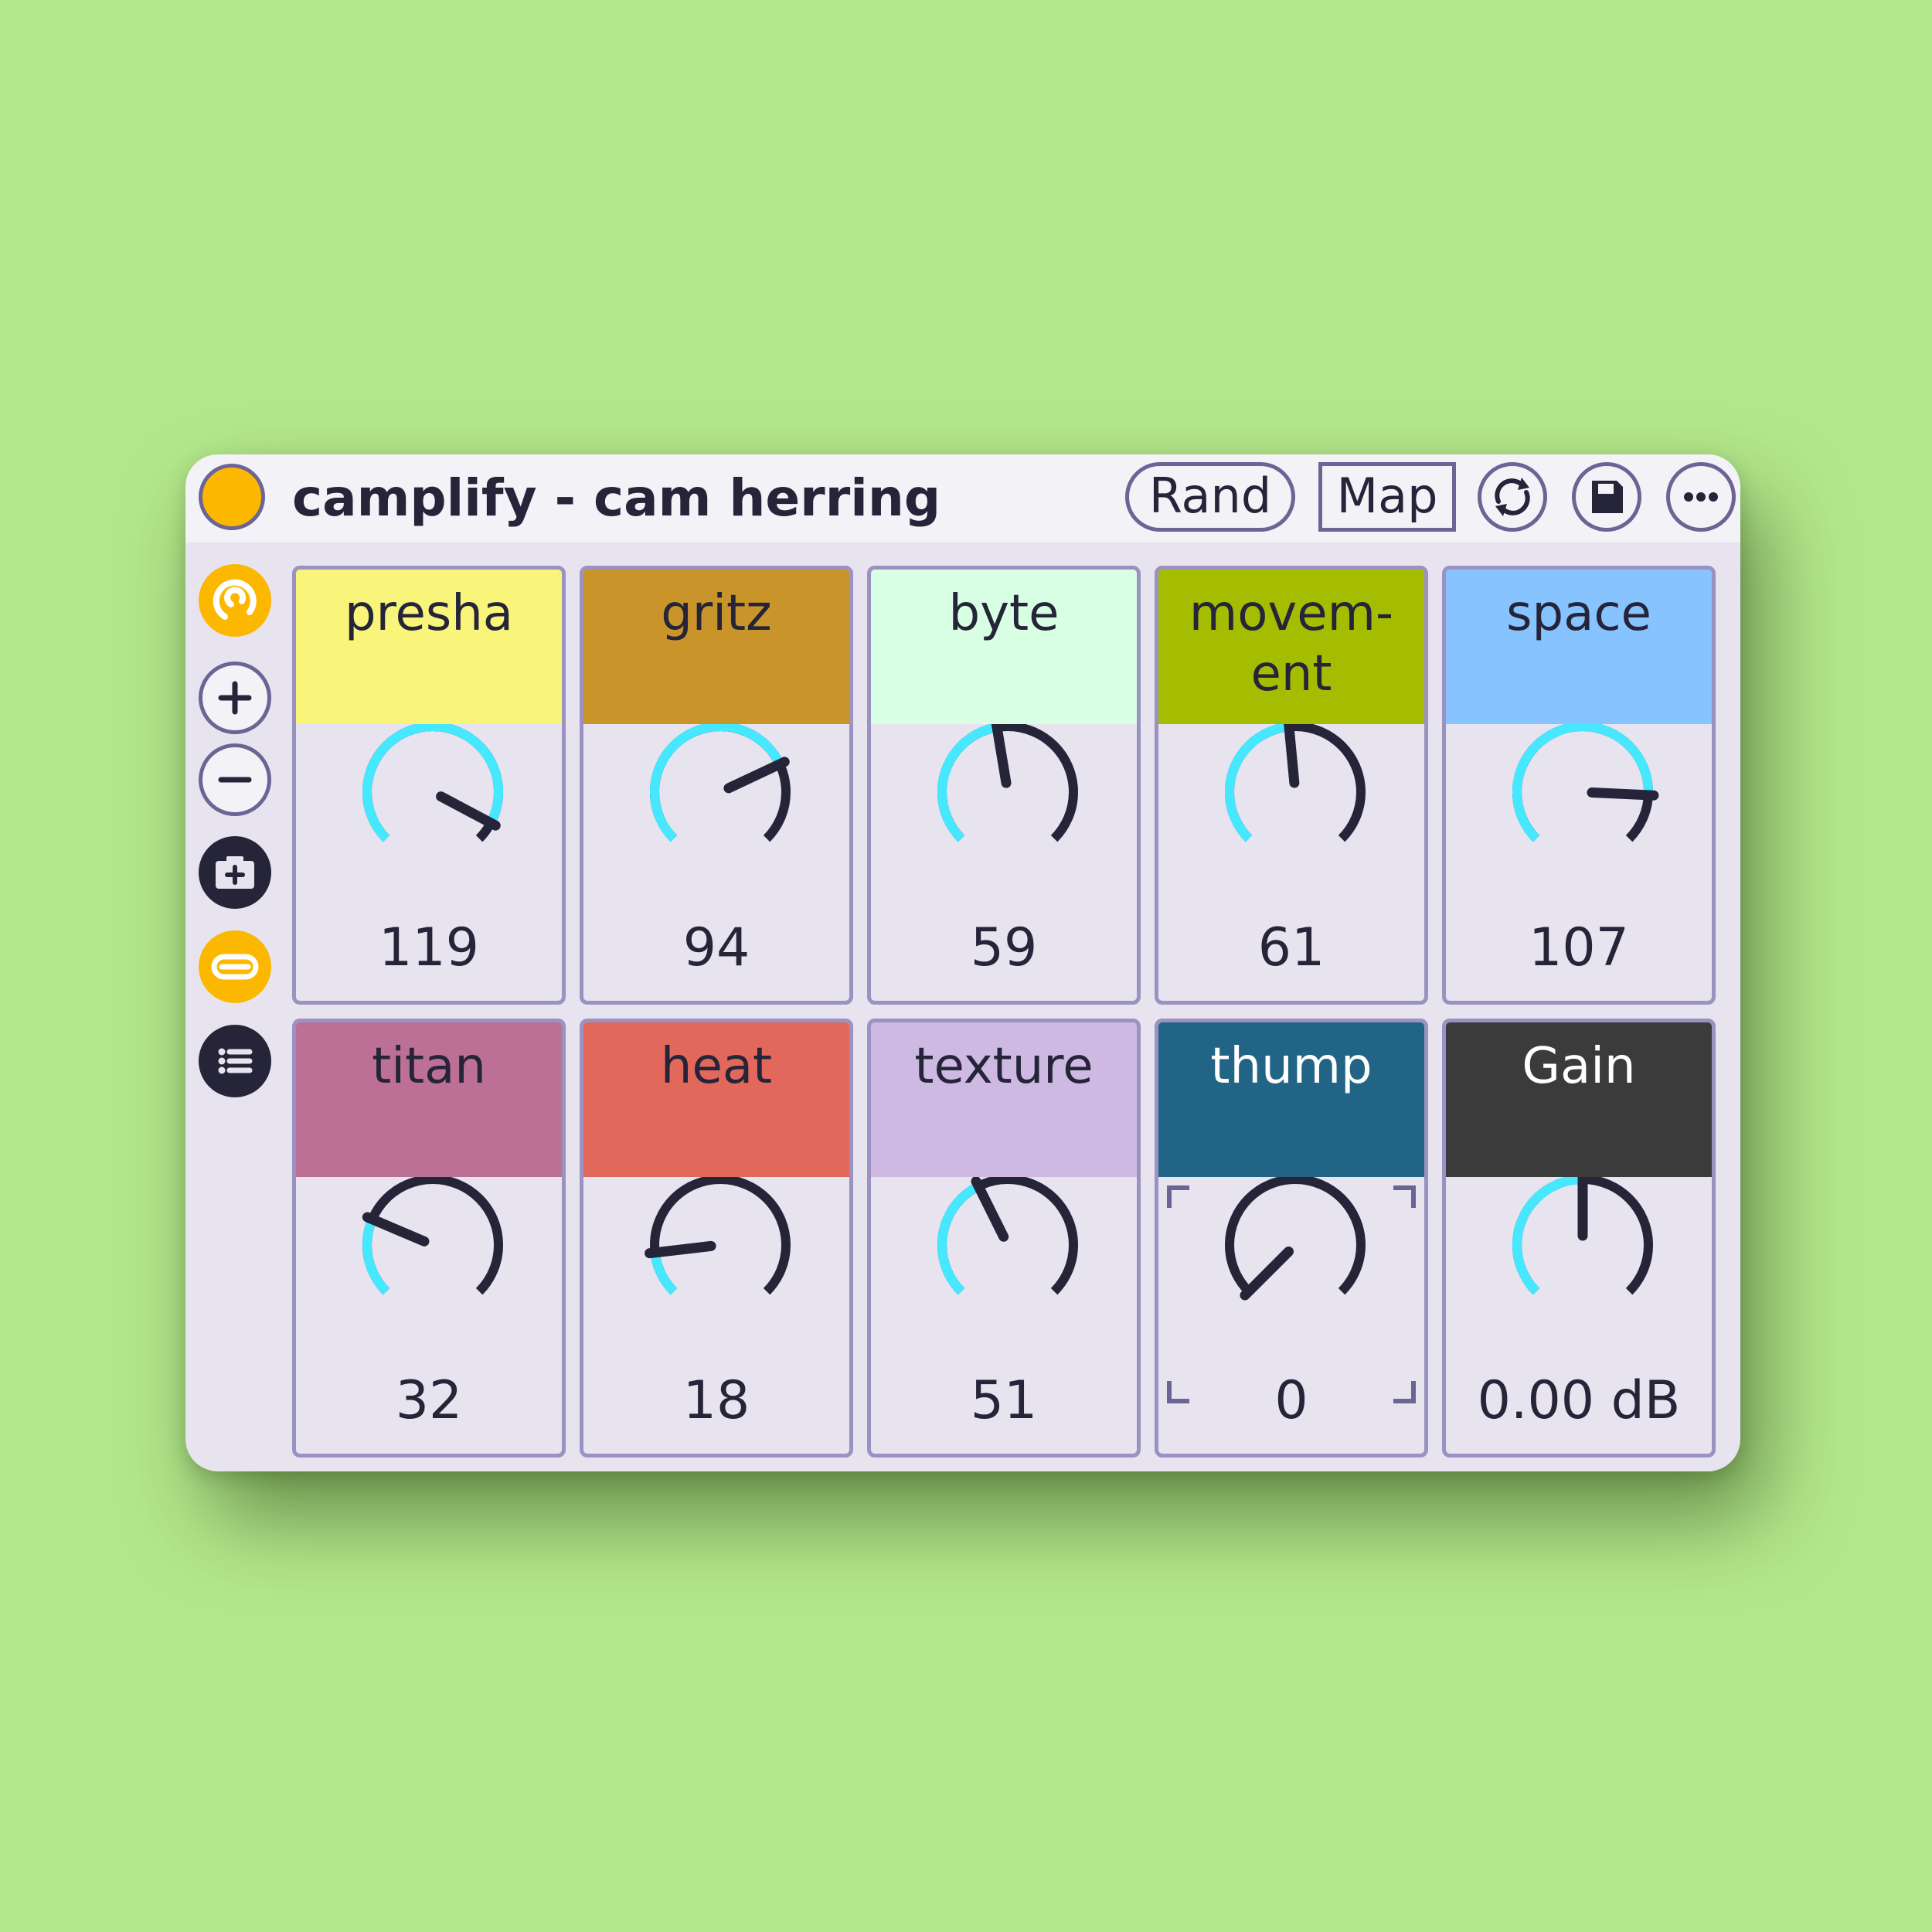 Image resolution: width=1932 pixels, height=1932 pixels. Describe the element at coordinates (1512, 497) in the screenshot. I see `sync-icon` at that location.